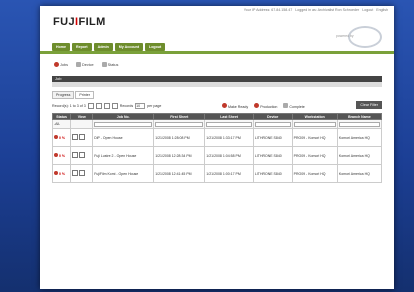 The width and height of the screenshot is (414, 292). Describe the element at coordinates (359, 37) in the screenshot. I see `powered-by-logo: powered by` at that location.